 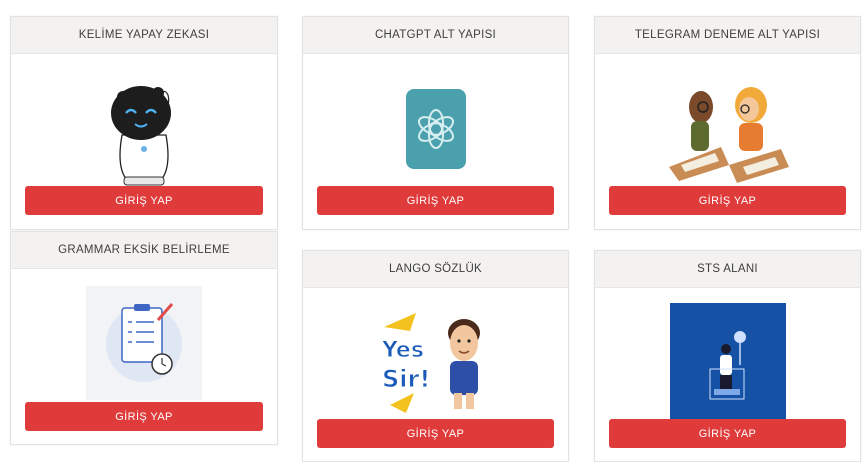 What do you see at coordinates (430, 363) in the screenshot?
I see `yes-sir-boy-sticker-icon: Yes Sir!` at bounding box center [430, 363].